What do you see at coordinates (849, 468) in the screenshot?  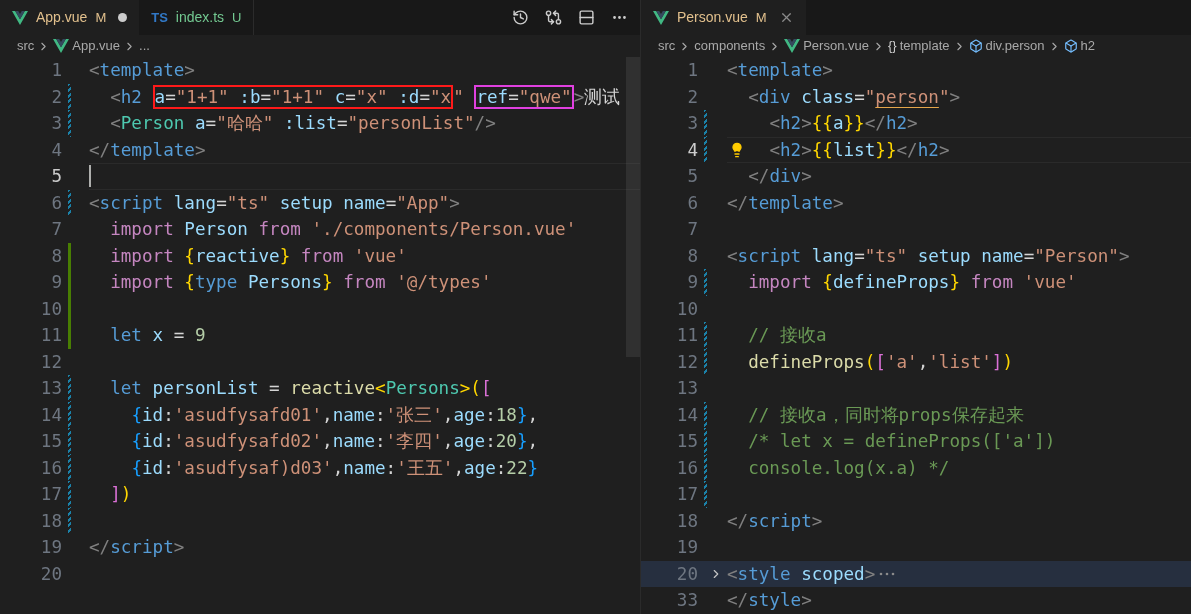 I see `code-line: console.log(x.a) */` at bounding box center [849, 468].